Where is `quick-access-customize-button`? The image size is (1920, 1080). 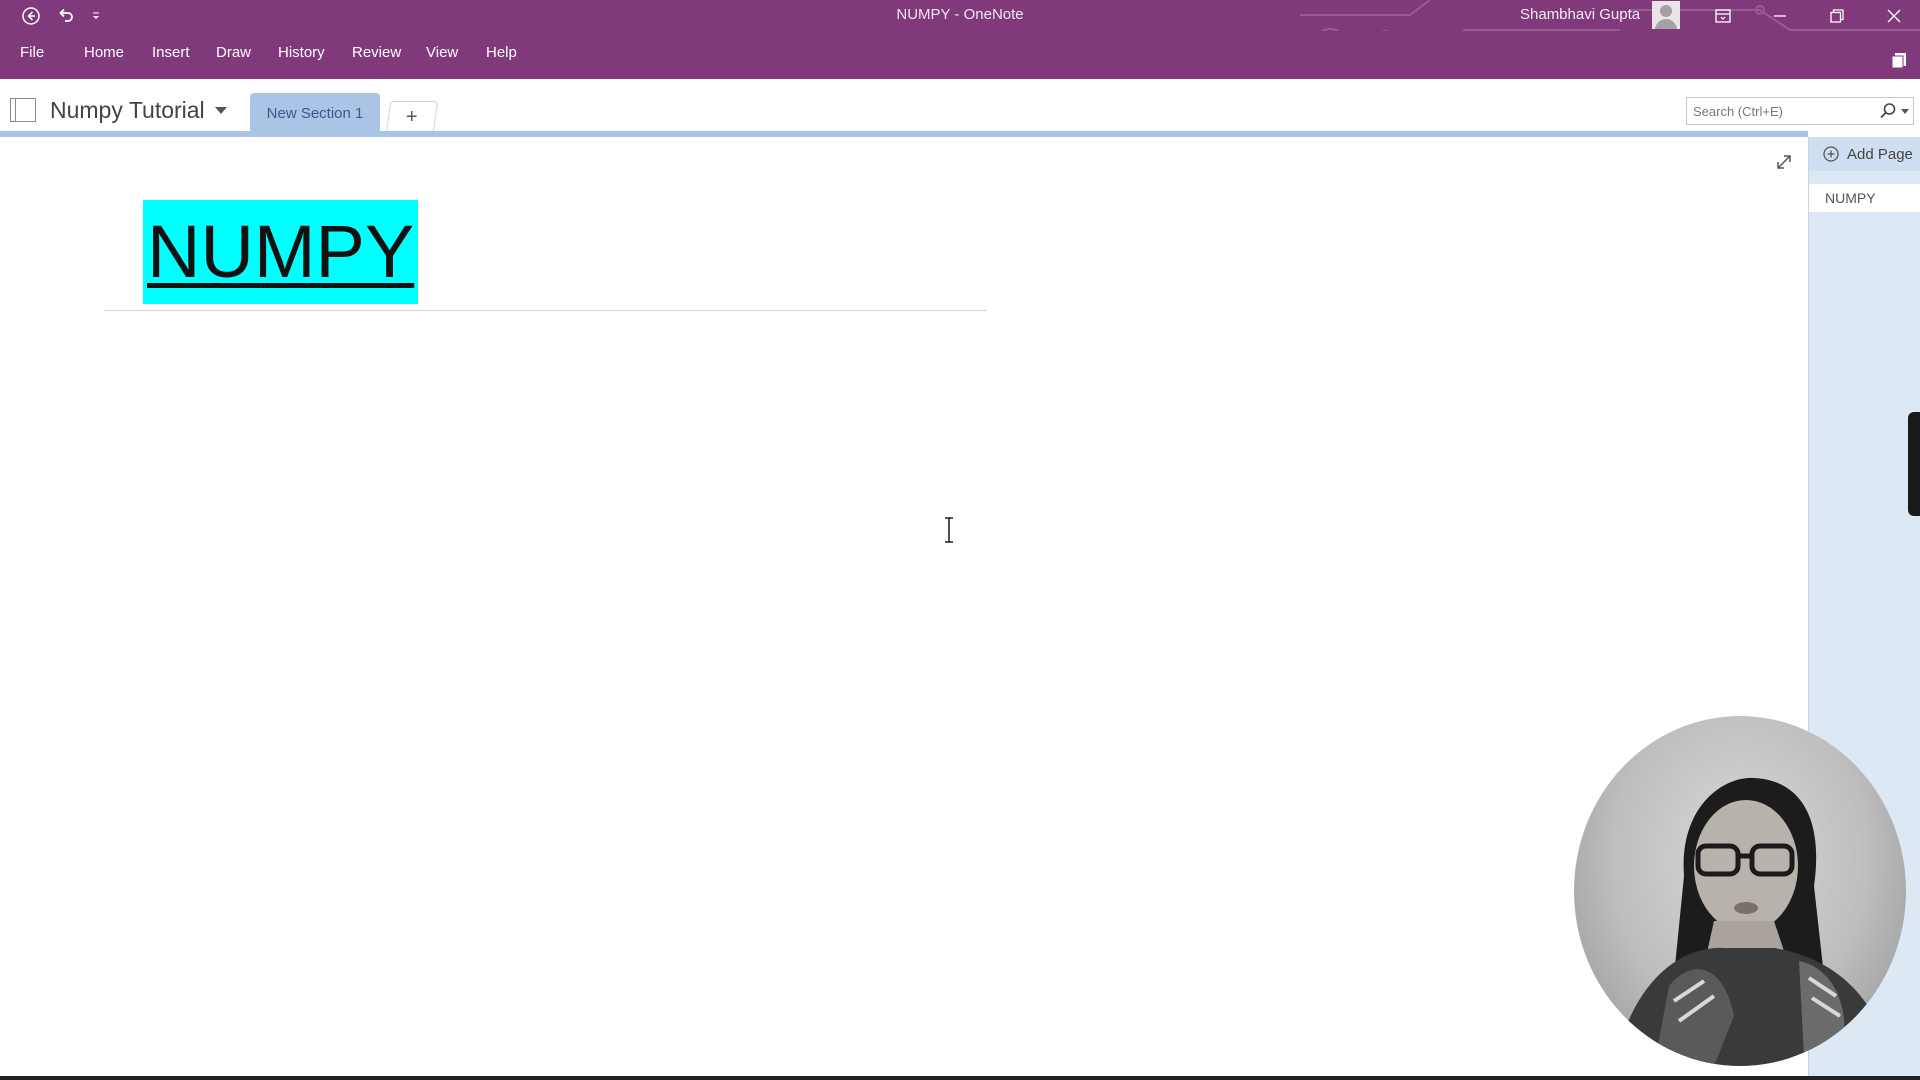
quick-access-customize-button is located at coordinates (96, 16).